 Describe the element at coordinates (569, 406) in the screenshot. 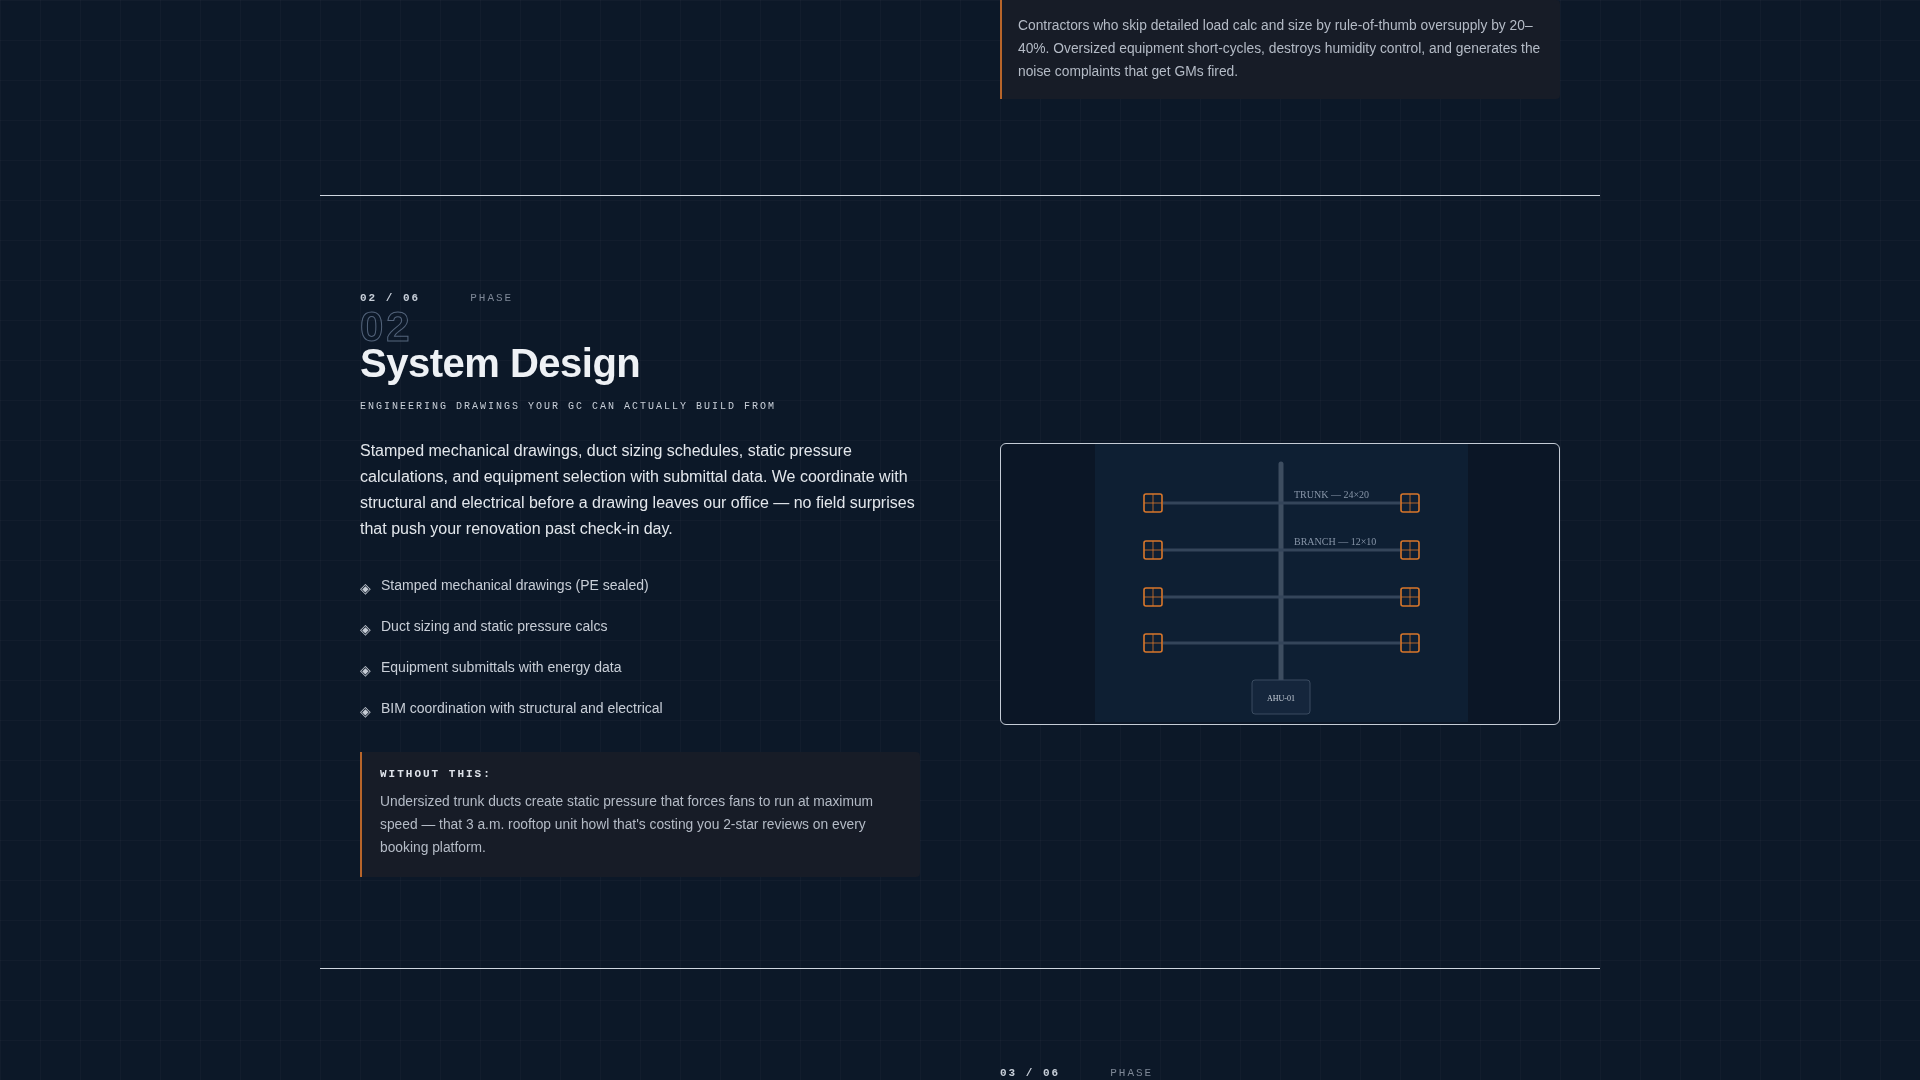

I see `section-subtitle: ENGINEERING DRAWINGS YOUR GC CAN ACTUALLY BUILD FROM` at that location.